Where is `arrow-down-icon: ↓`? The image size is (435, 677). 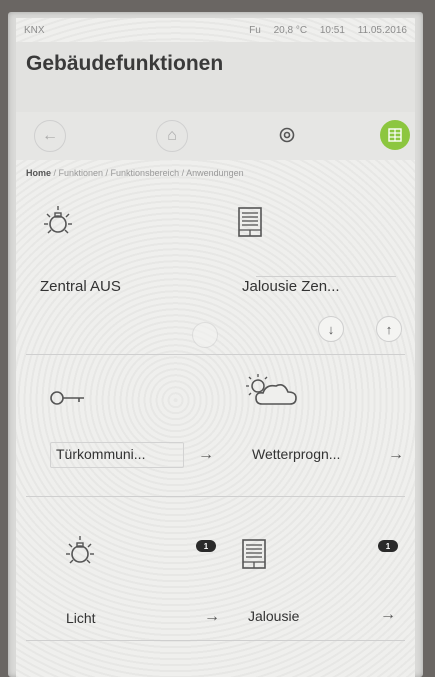 arrow-down-icon: ↓ is located at coordinates (331, 329).